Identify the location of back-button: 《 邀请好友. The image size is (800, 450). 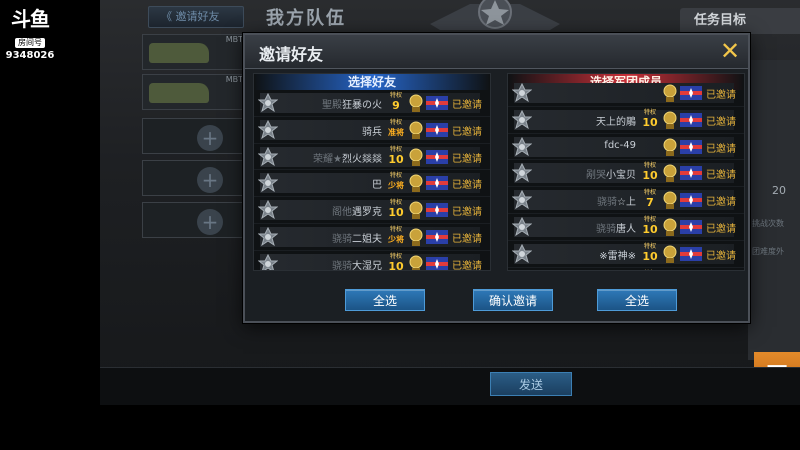
(196, 17).